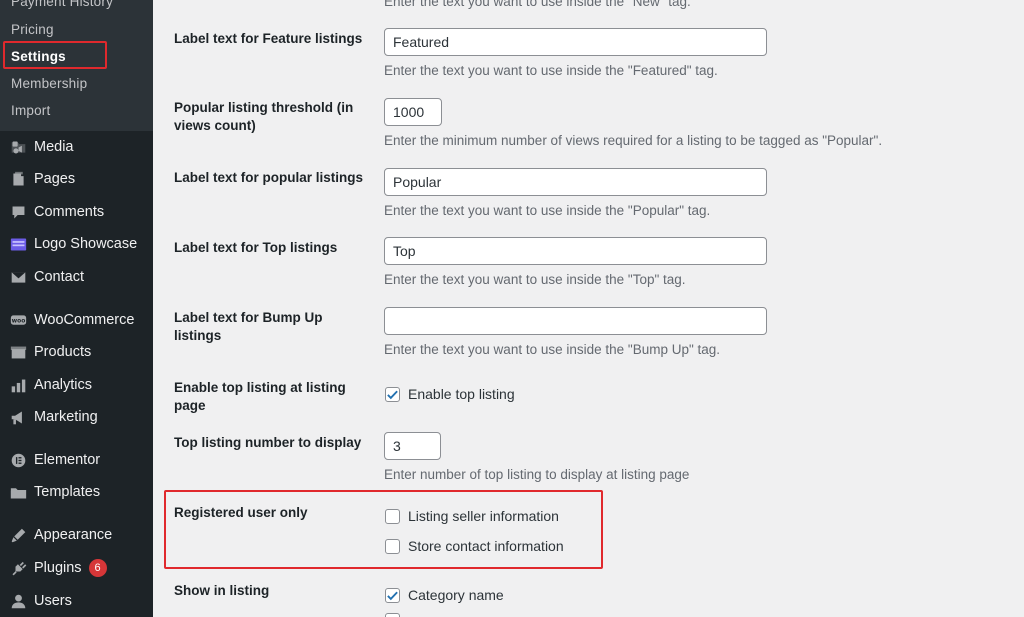 This screenshot has width=1024, height=617. I want to click on pages-icon, so click(18, 179).